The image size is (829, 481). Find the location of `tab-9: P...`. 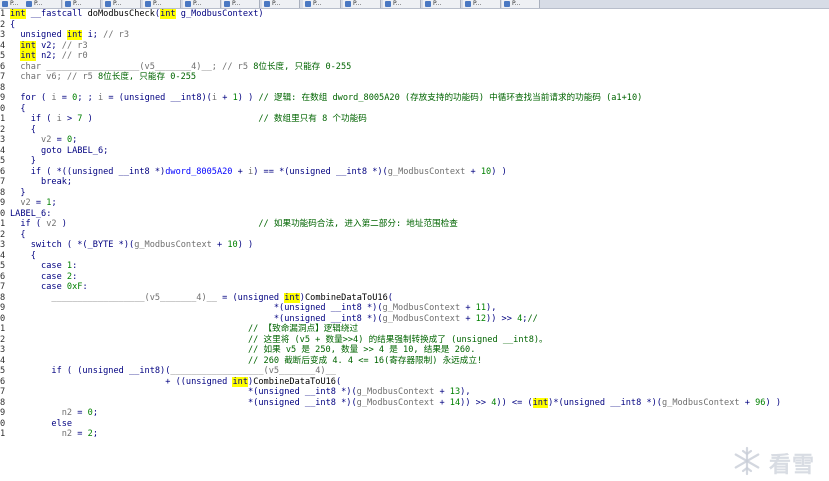

tab-9: P... is located at coordinates (362, 4).